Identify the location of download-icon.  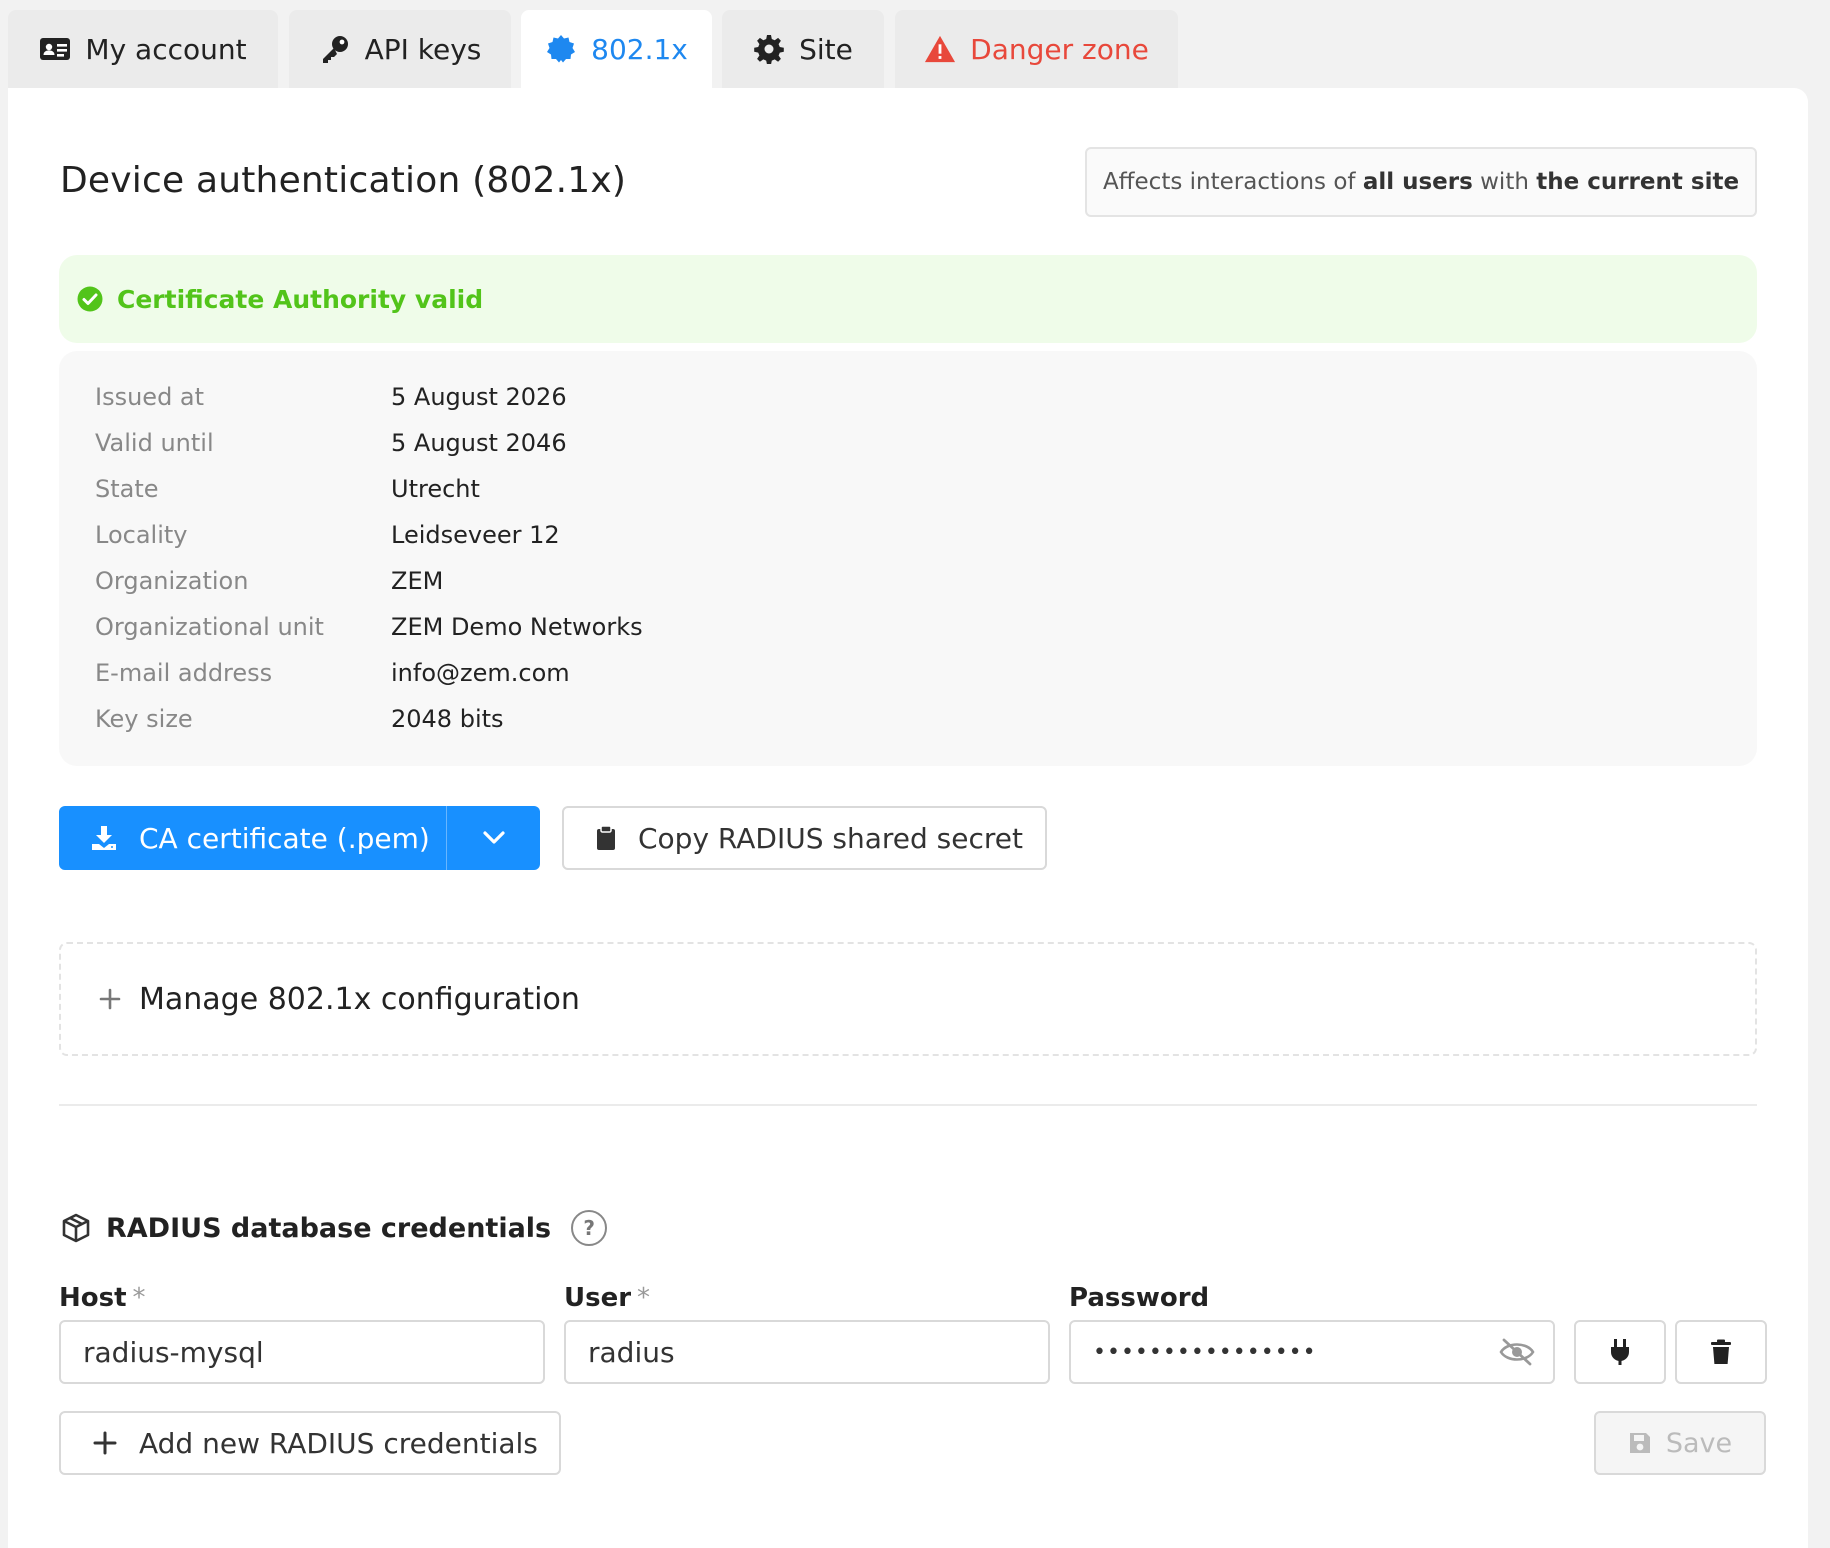
(104, 838).